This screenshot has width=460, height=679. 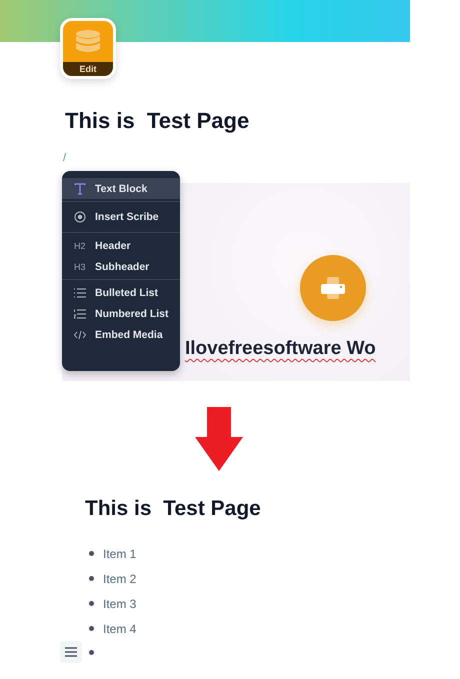 What do you see at coordinates (88, 42) in the screenshot?
I see `database-icon` at bounding box center [88, 42].